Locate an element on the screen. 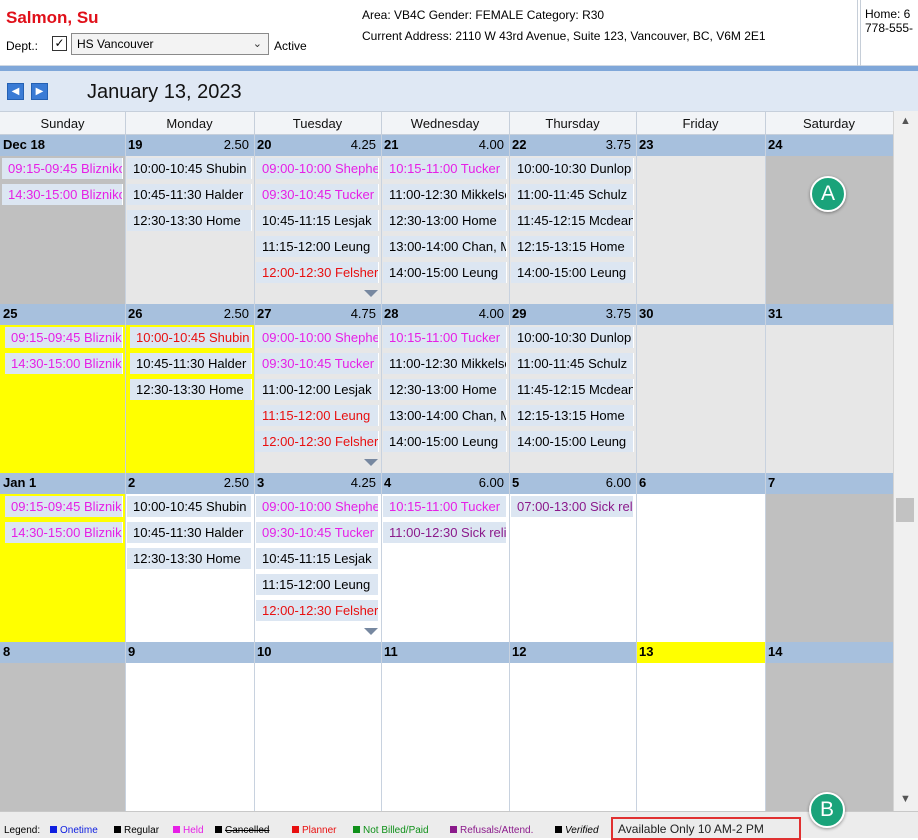 This screenshot has width=918, height=840. day-number-bar: 20 4.25 is located at coordinates (317, 145).